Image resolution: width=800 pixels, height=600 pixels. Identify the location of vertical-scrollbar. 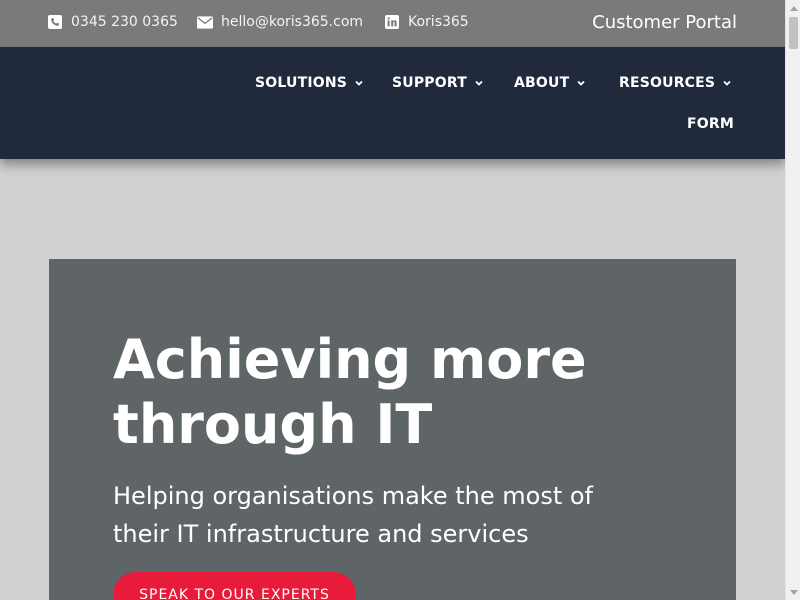
(792, 300).